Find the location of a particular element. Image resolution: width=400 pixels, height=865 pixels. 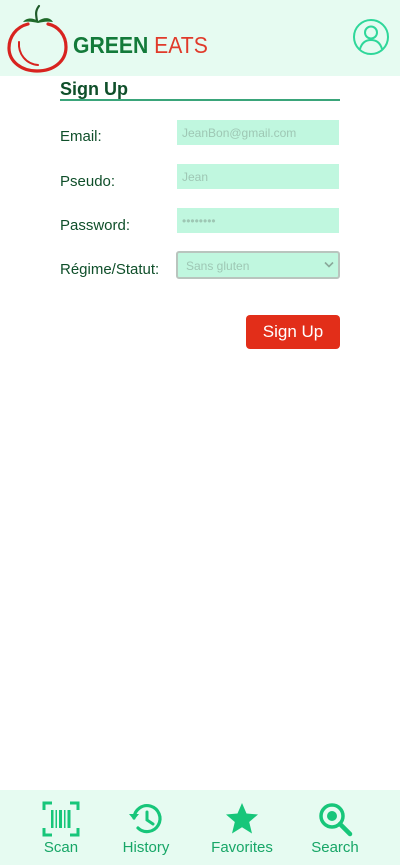

nav-label-scan: Scan is located at coordinates (61, 847).